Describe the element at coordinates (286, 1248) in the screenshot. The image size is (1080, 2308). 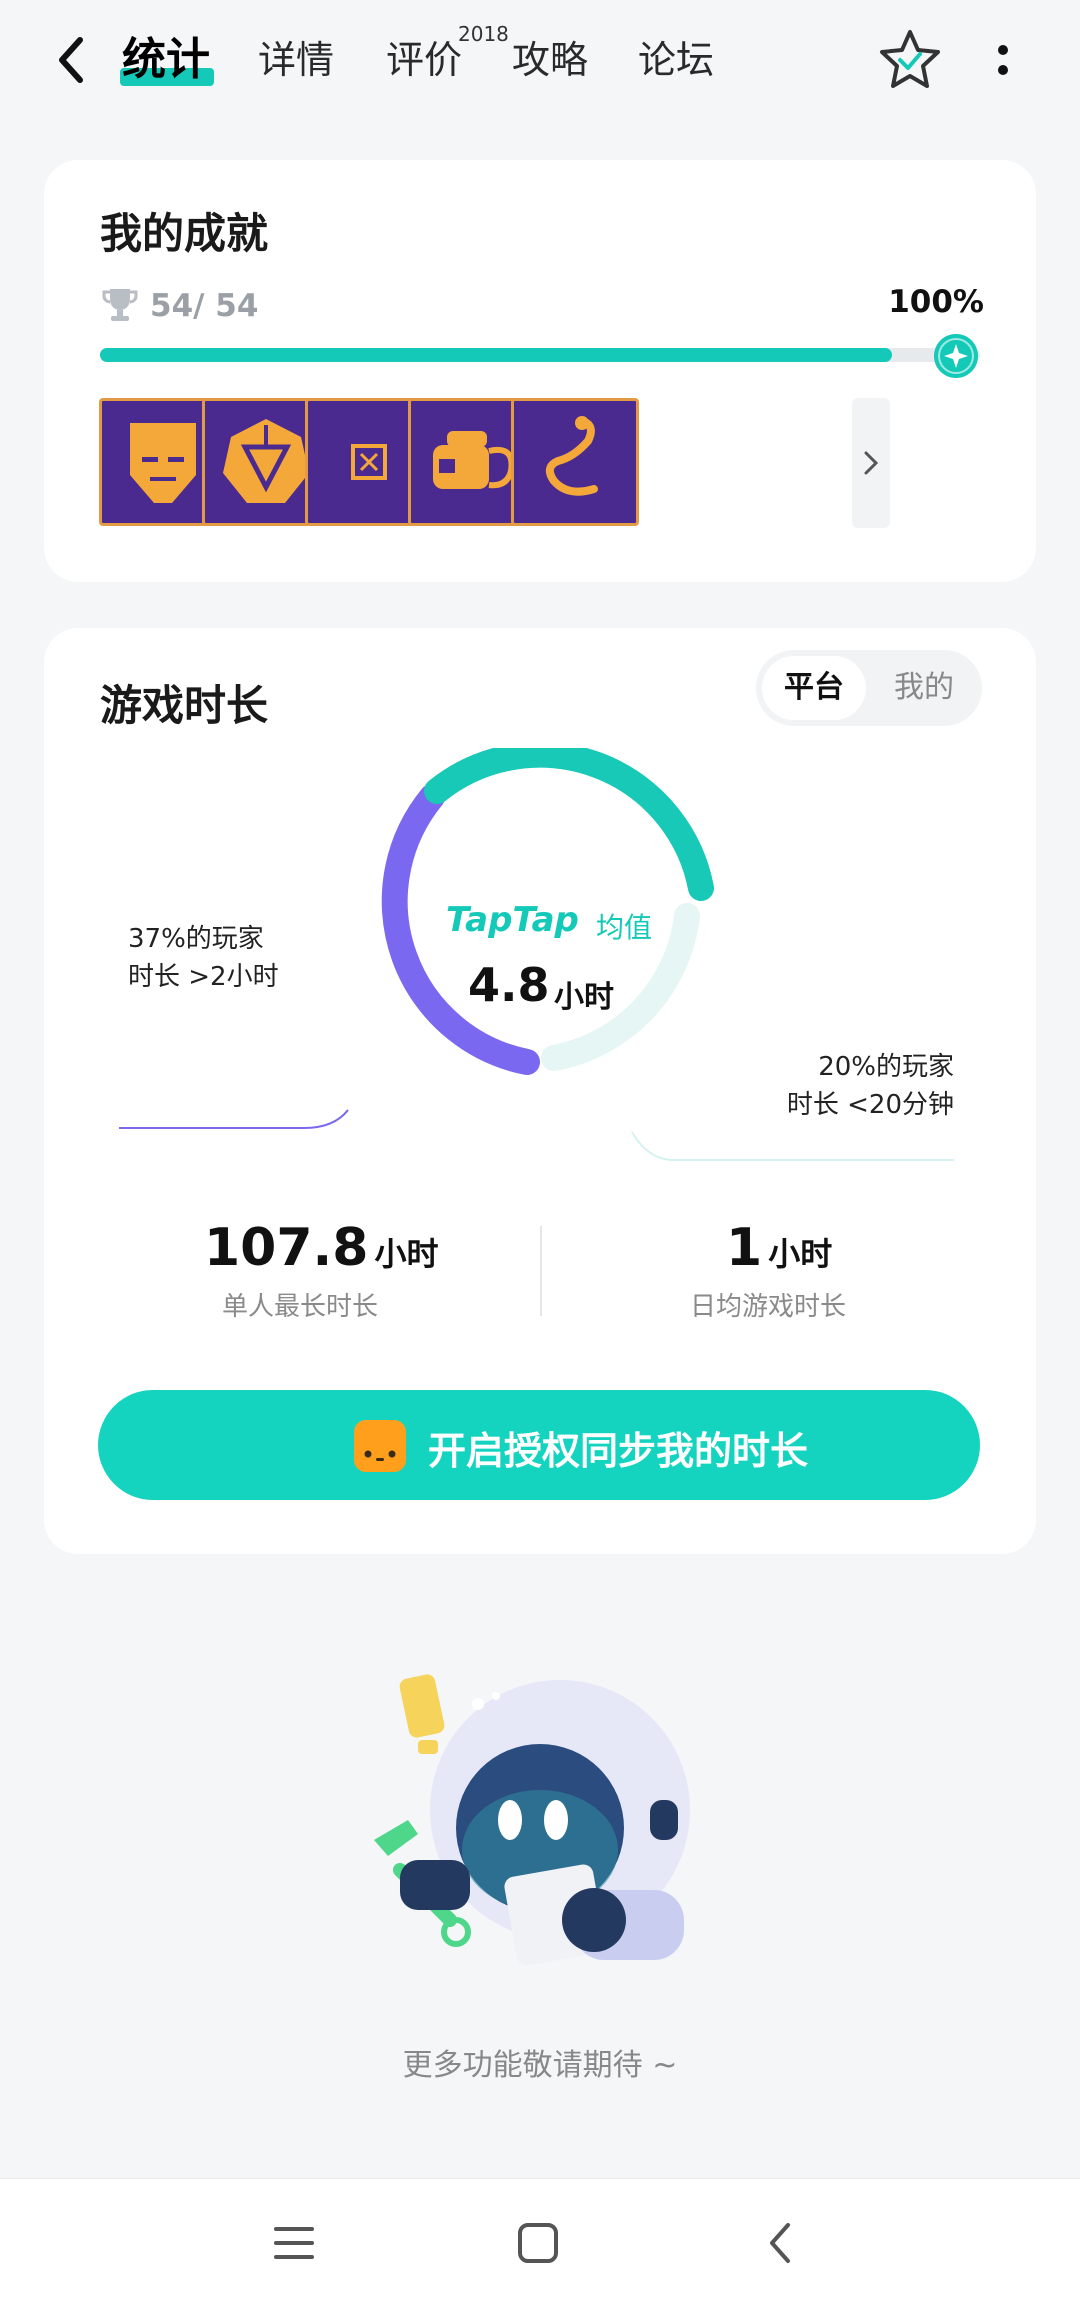
I see `max-playtime-number: 107.8` at that location.